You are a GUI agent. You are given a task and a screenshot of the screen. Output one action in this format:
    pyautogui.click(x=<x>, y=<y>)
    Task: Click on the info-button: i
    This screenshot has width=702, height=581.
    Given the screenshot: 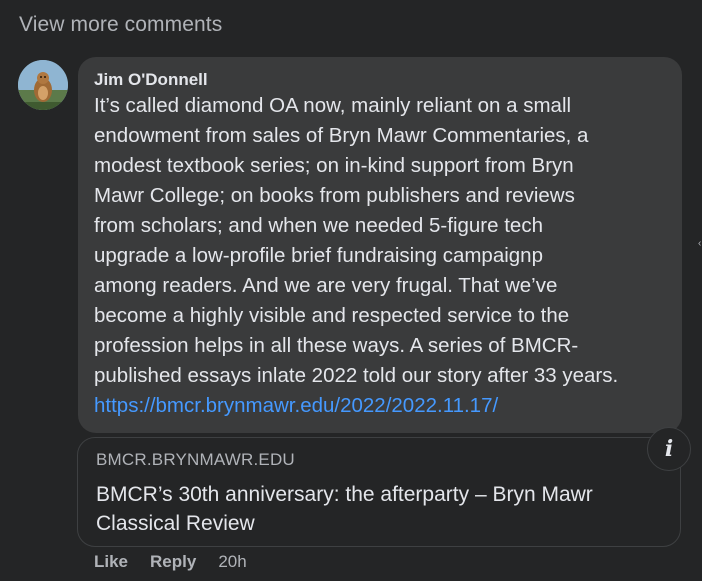 What is the action you would take?
    pyautogui.click(x=669, y=449)
    